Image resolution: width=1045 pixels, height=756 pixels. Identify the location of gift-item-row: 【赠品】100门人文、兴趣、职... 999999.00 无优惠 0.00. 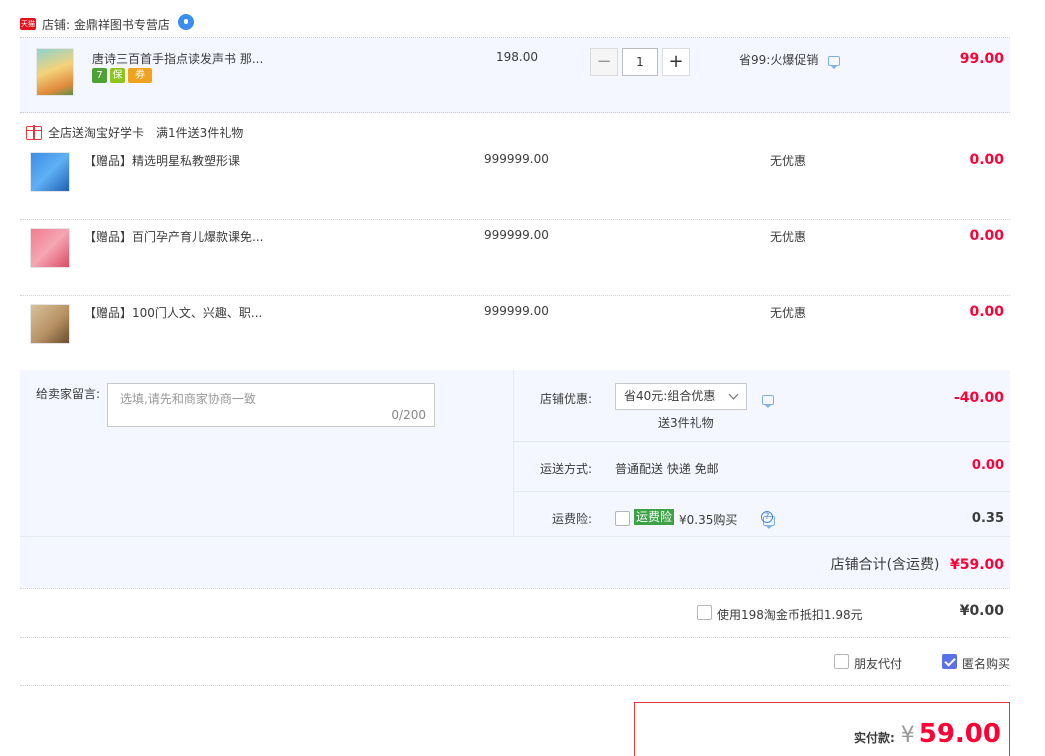
(515, 334).